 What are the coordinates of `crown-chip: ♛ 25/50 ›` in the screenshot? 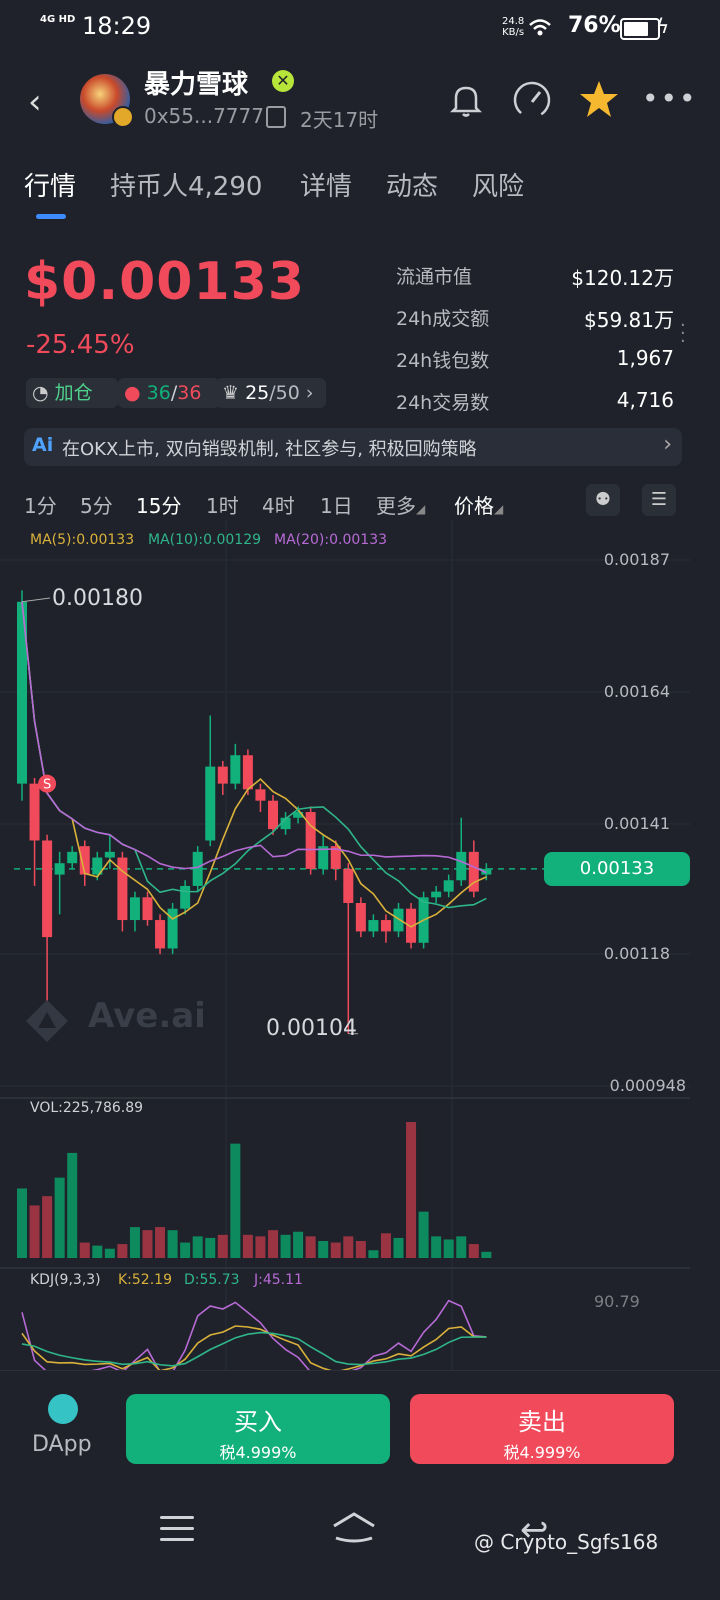 It's located at (271, 393).